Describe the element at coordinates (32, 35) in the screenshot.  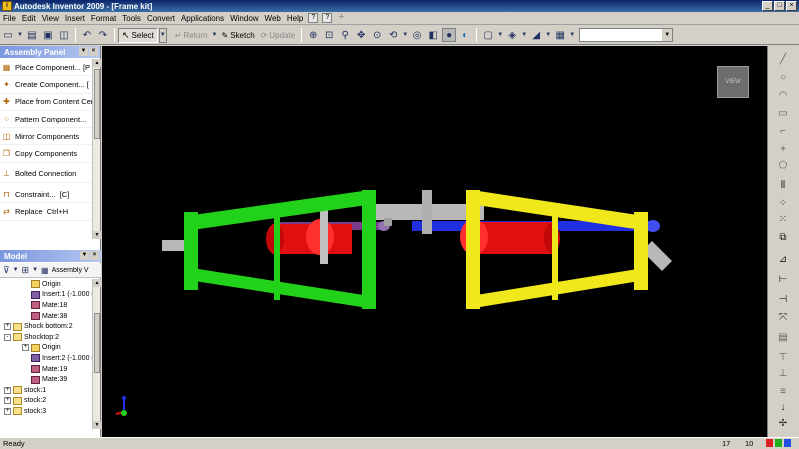
I see `open-file-icon: ▤` at that location.